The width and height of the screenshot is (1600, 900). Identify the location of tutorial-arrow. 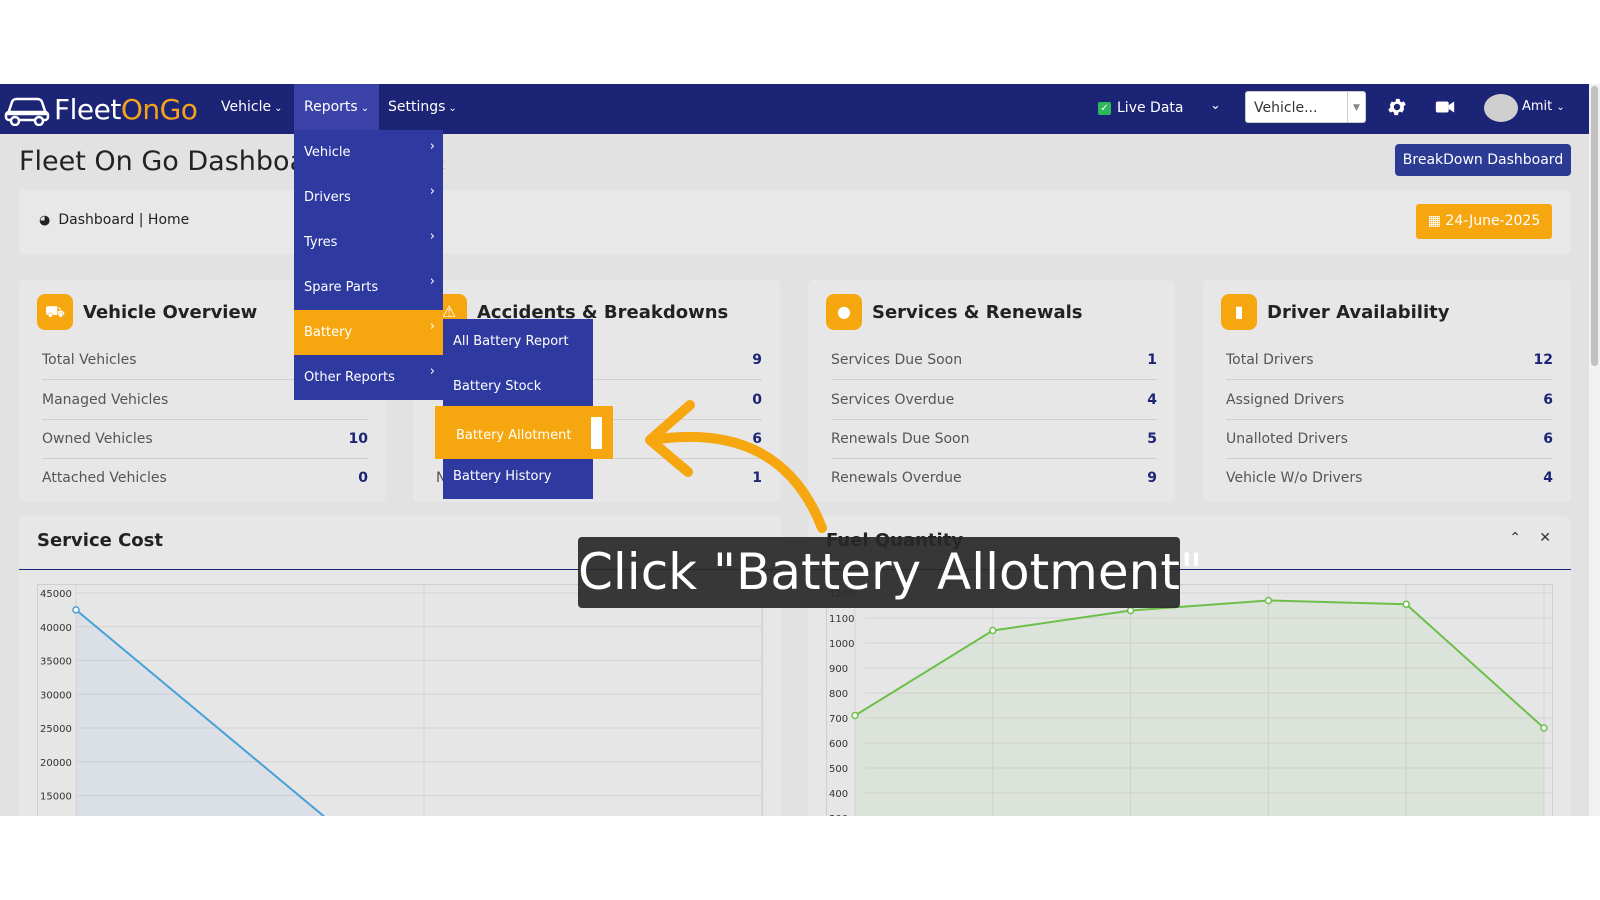
(736, 466).